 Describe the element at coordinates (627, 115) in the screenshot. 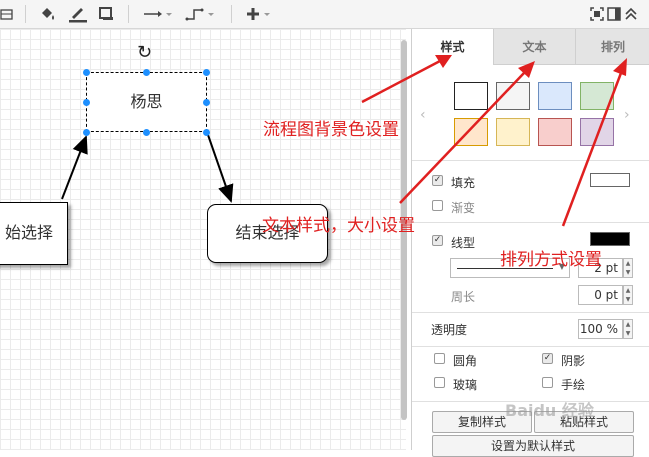

I see `chevron-right-icon: ›` at that location.